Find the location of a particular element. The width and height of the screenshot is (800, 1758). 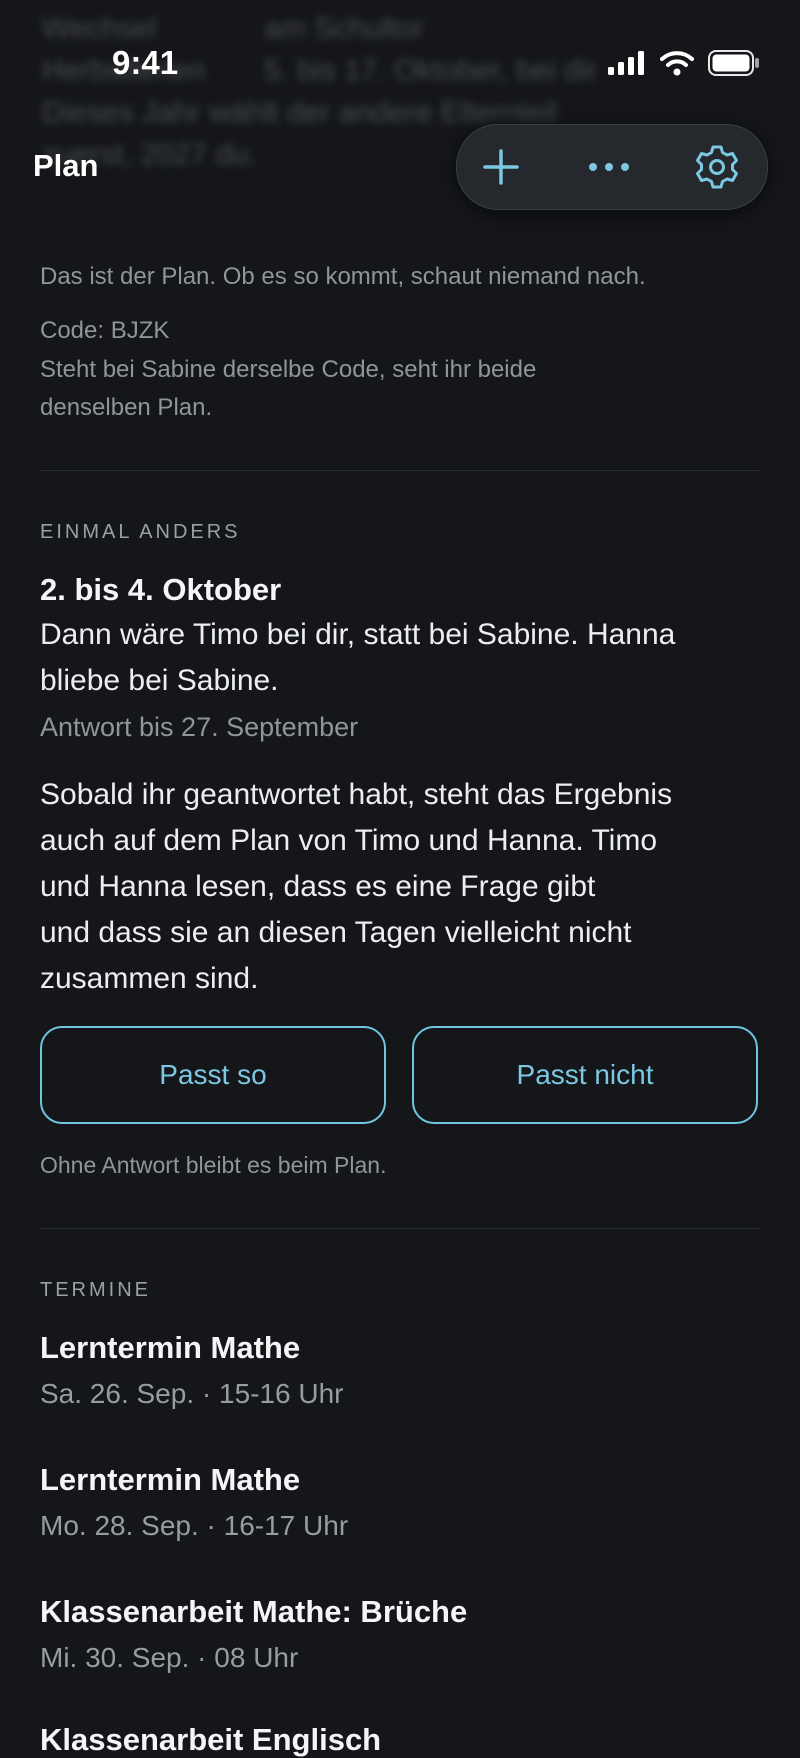

swap-dates: 2. bis 4. Oktober is located at coordinates (161, 589).